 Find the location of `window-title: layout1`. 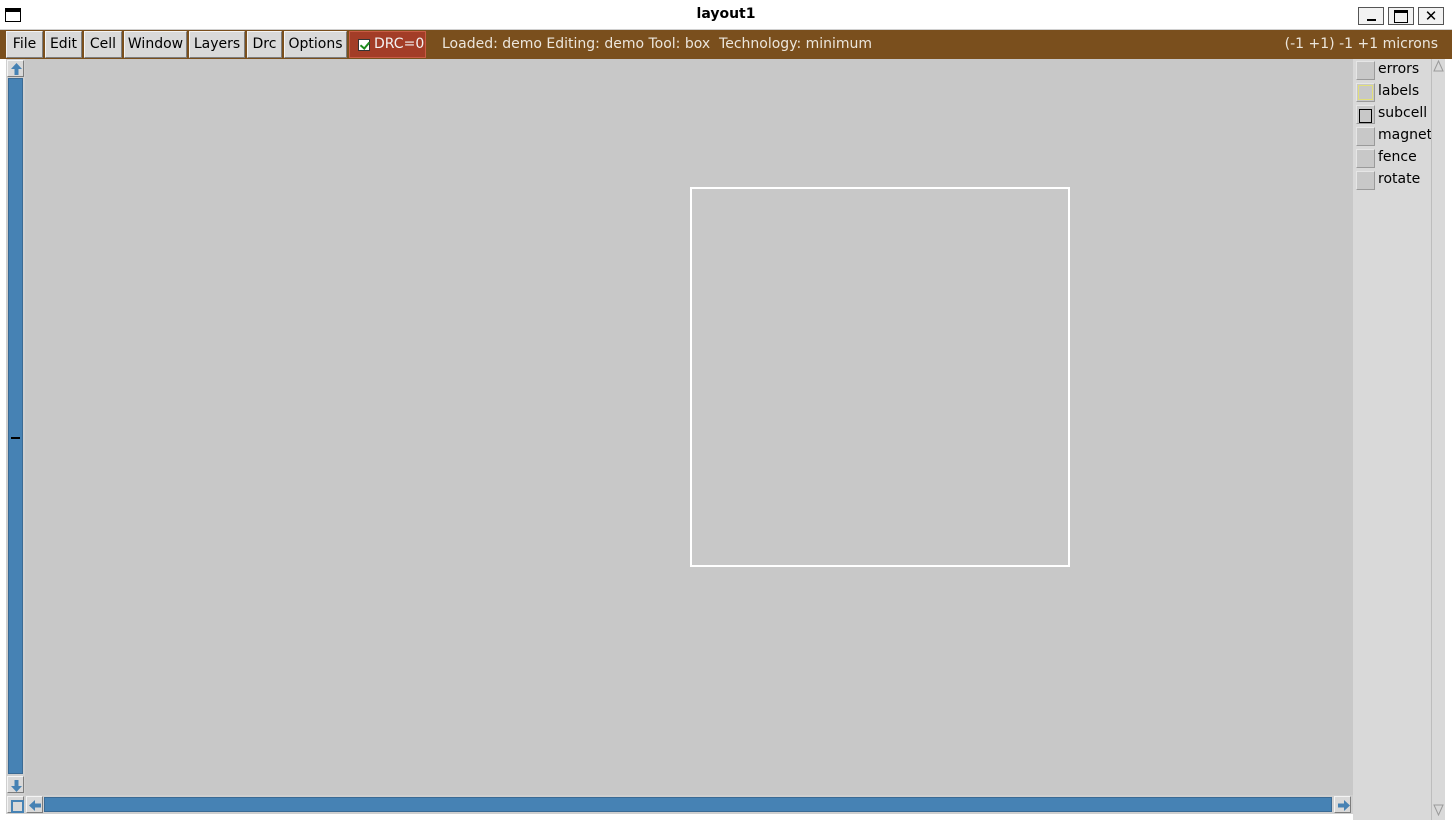

window-title: layout1 is located at coordinates (726, 14).